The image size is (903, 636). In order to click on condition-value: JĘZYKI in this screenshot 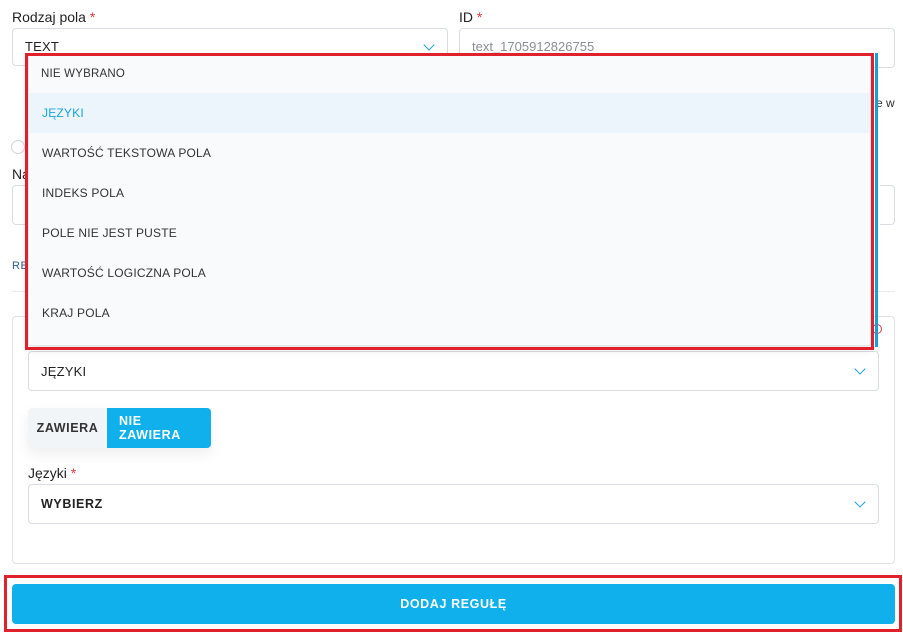, I will do `click(64, 371)`.